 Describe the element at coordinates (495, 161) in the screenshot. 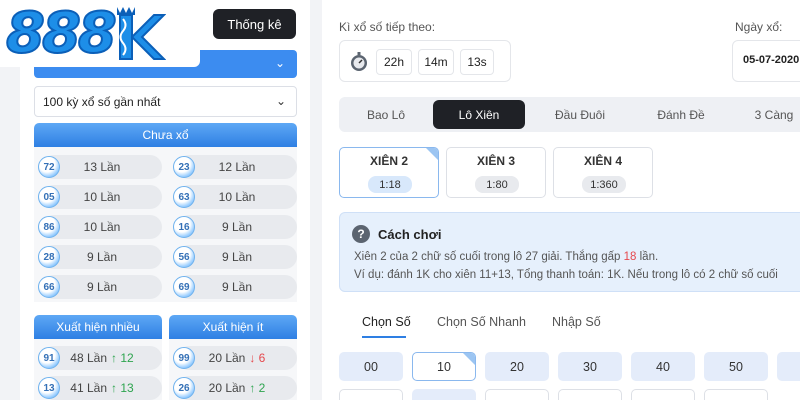

I see `xien-name: XIÊN 3` at that location.